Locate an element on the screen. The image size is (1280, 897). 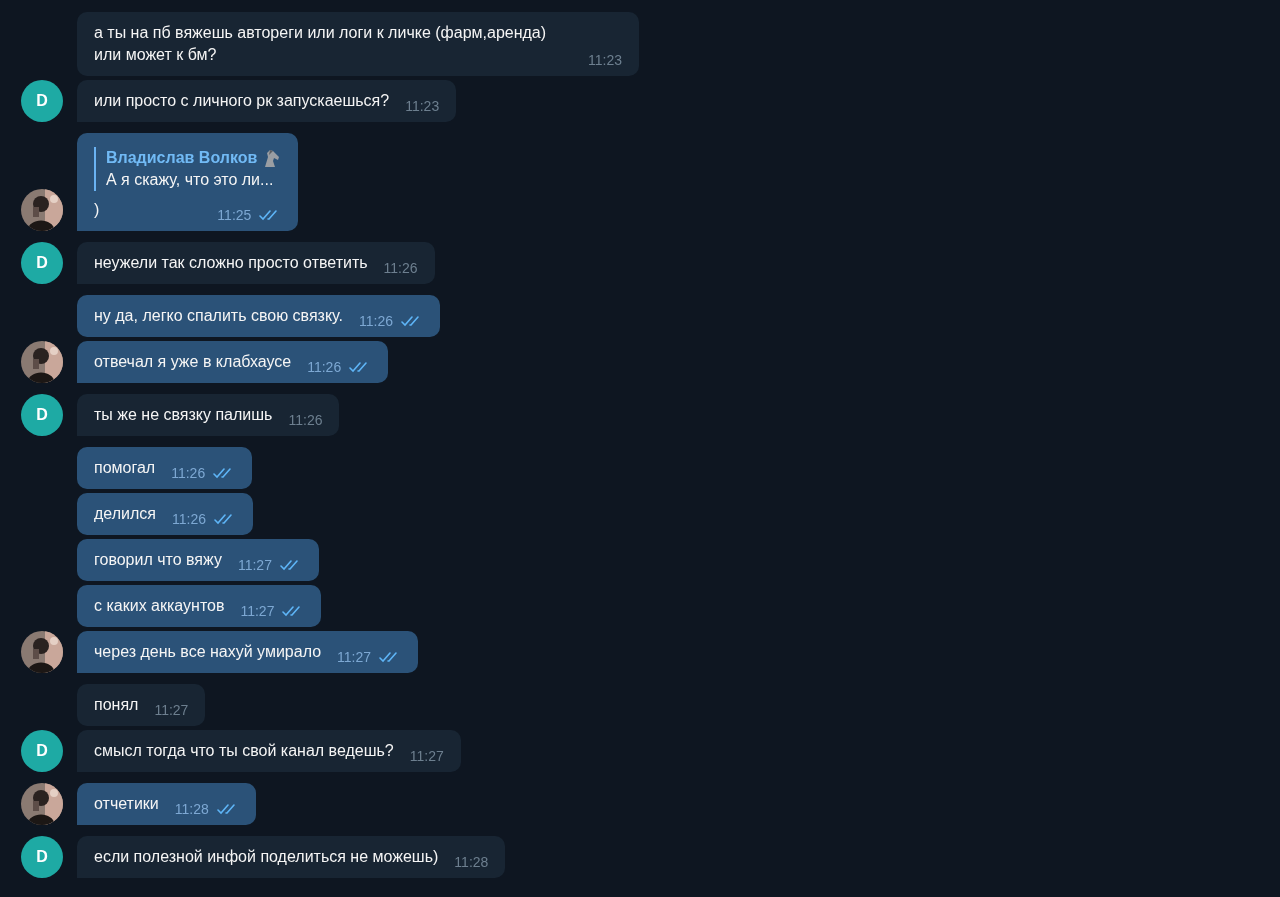
message-text: а ты на пб вяжешь автореги или логи к личке (фарм,аренда) или может к бм? is located at coordinates (321, 44).